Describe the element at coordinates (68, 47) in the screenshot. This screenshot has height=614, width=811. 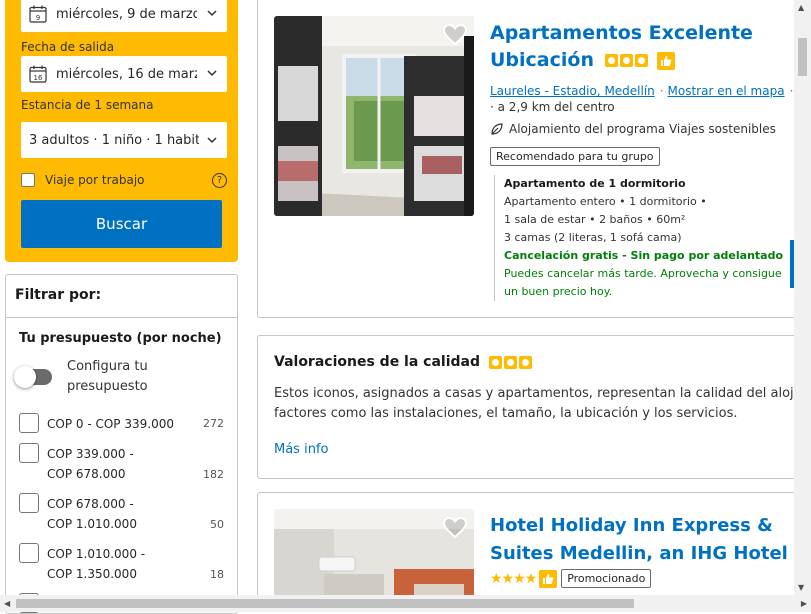
I see `checkout-label: Fecha de salida` at that location.